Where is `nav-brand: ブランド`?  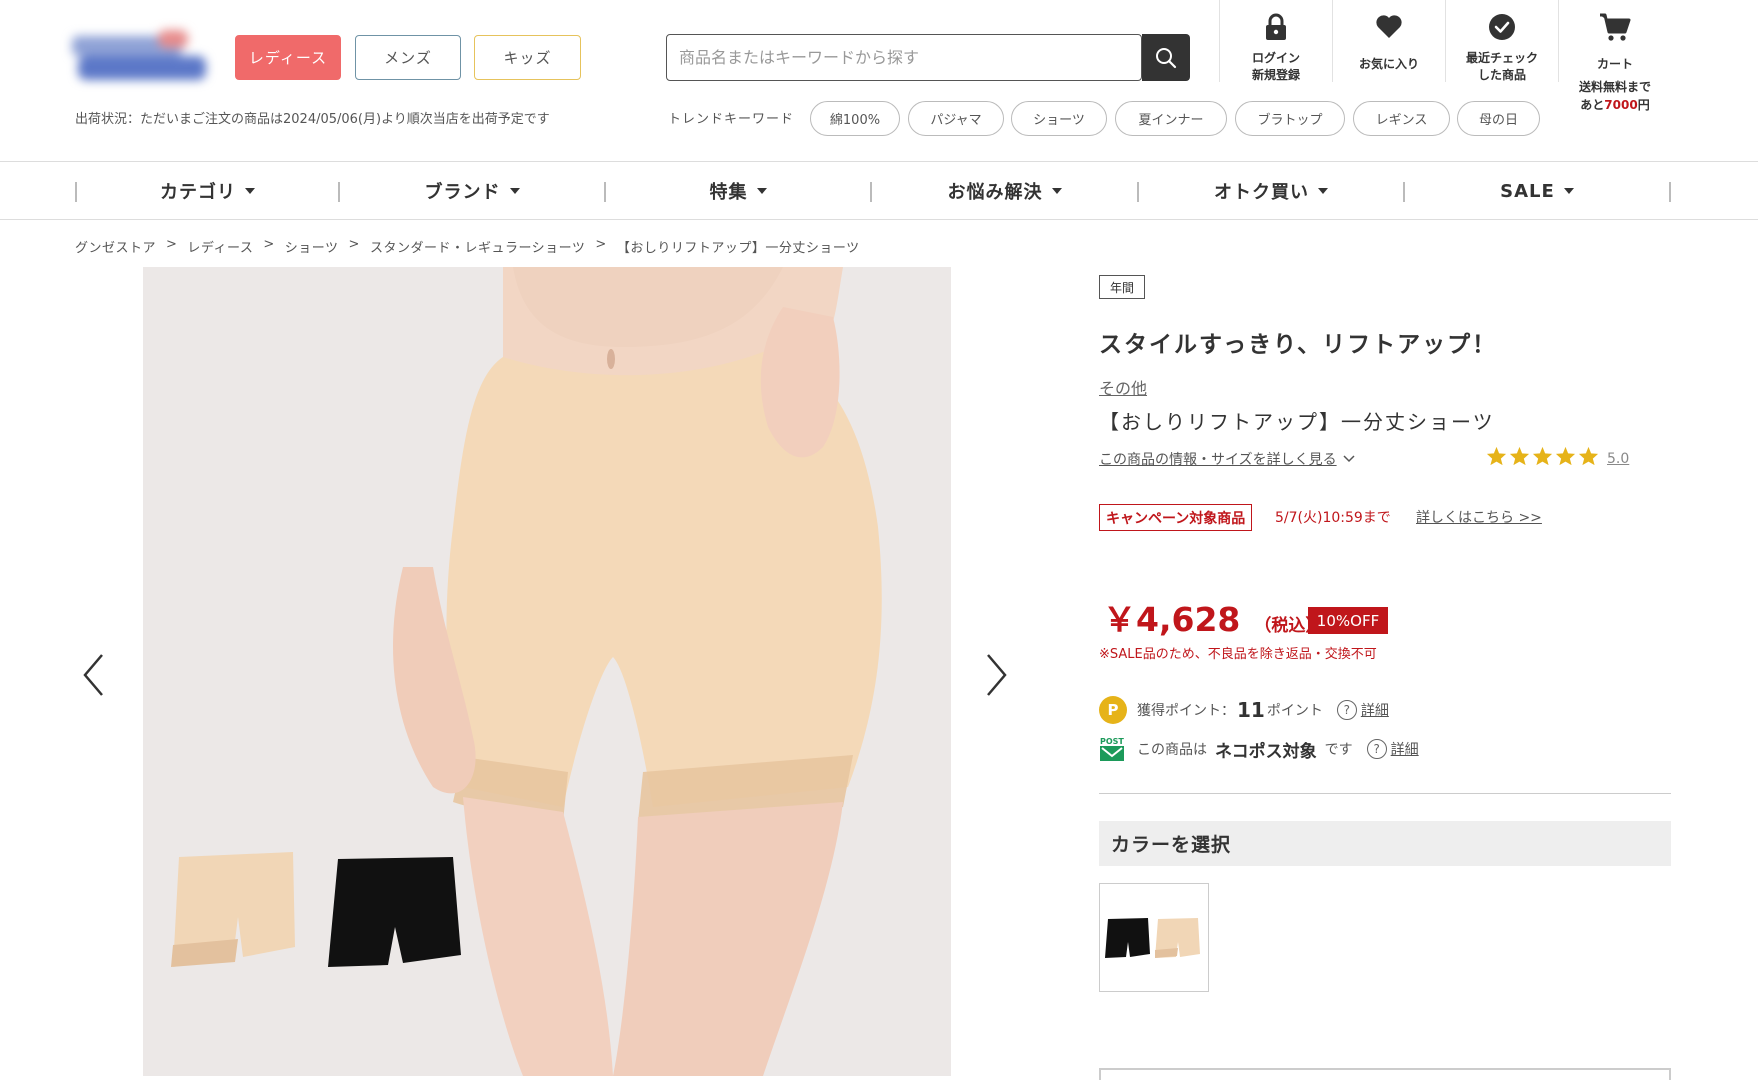 nav-brand: ブランド is located at coordinates (472, 191).